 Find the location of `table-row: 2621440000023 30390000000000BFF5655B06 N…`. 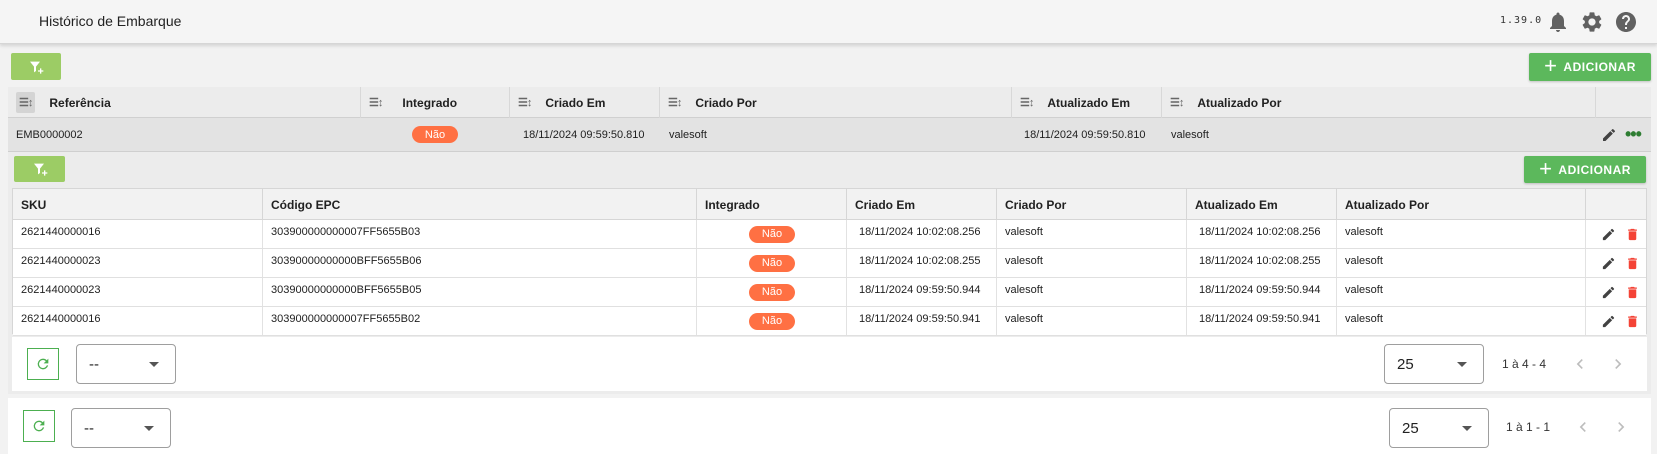

table-row: 2621440000023 30390000000000BFF5655B06 N… is located at coordinates (829, 263).